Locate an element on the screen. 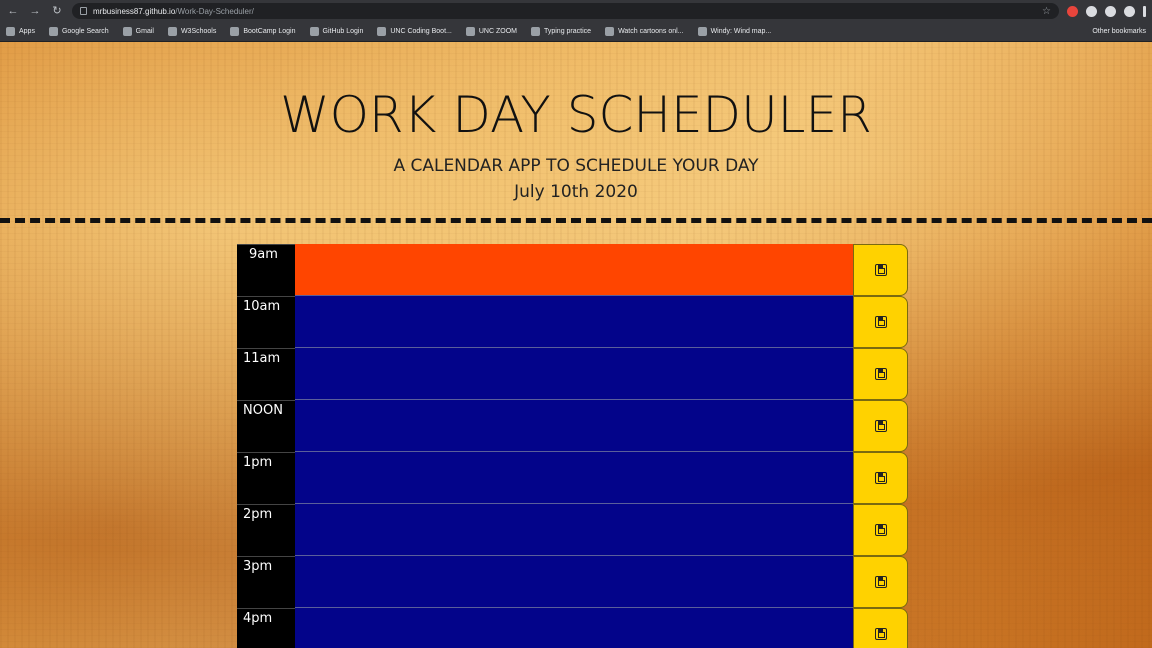 The width and height of the screenshot is (1152, 648). hour-label: 2pm is located at coordinates (266, 530).